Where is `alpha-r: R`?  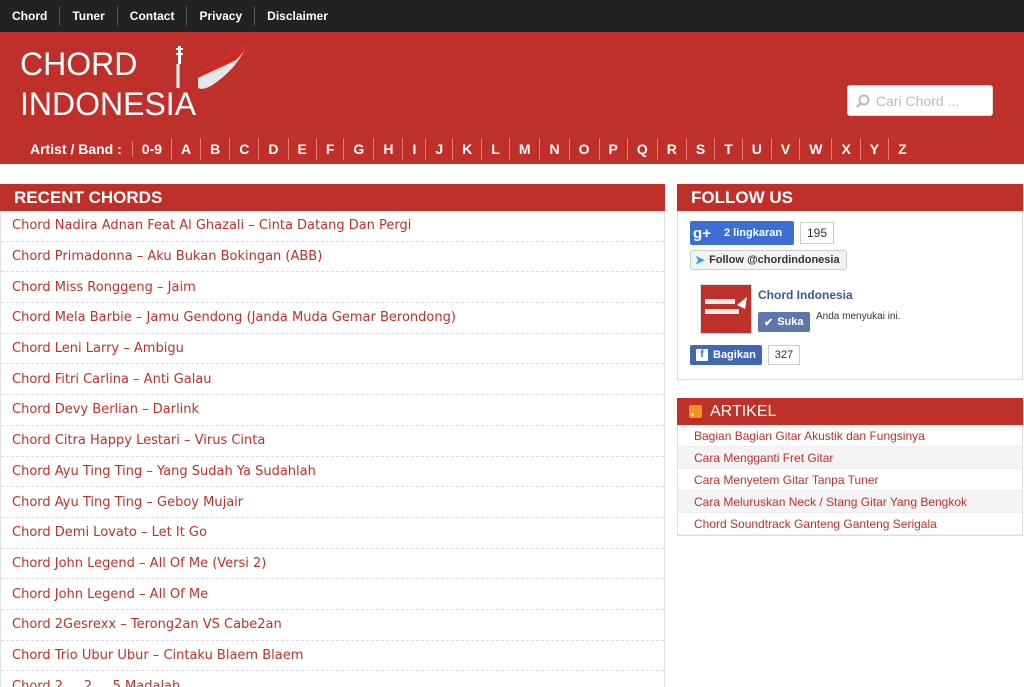
alpha-r: R is located at coordinates (672, 149).